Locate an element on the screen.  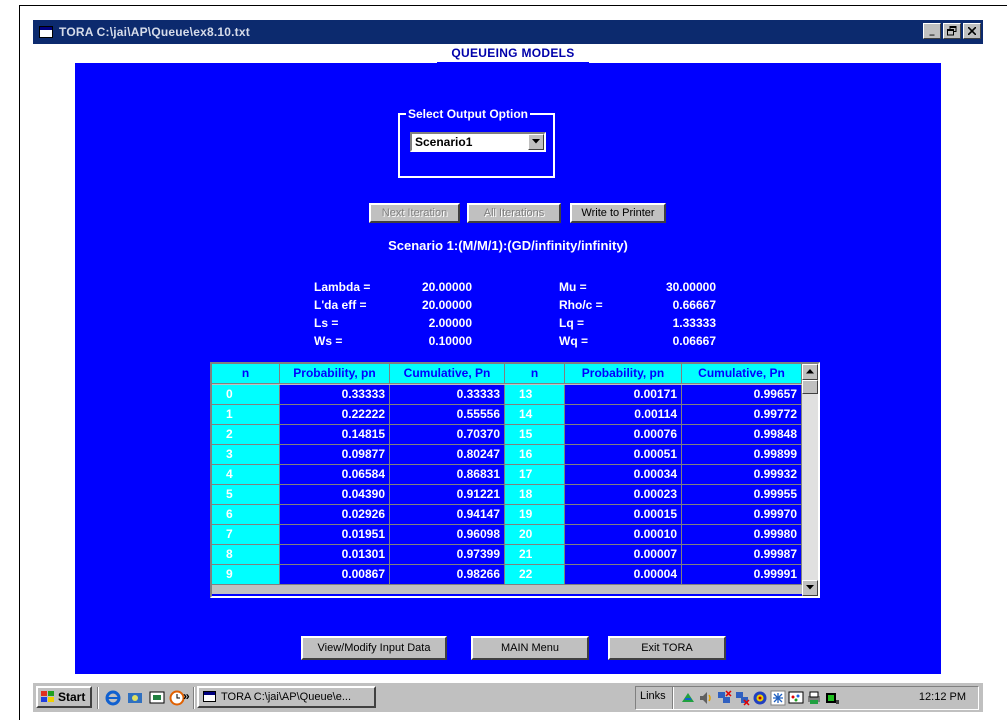
maximize-button is located at coordinates (952, 31).